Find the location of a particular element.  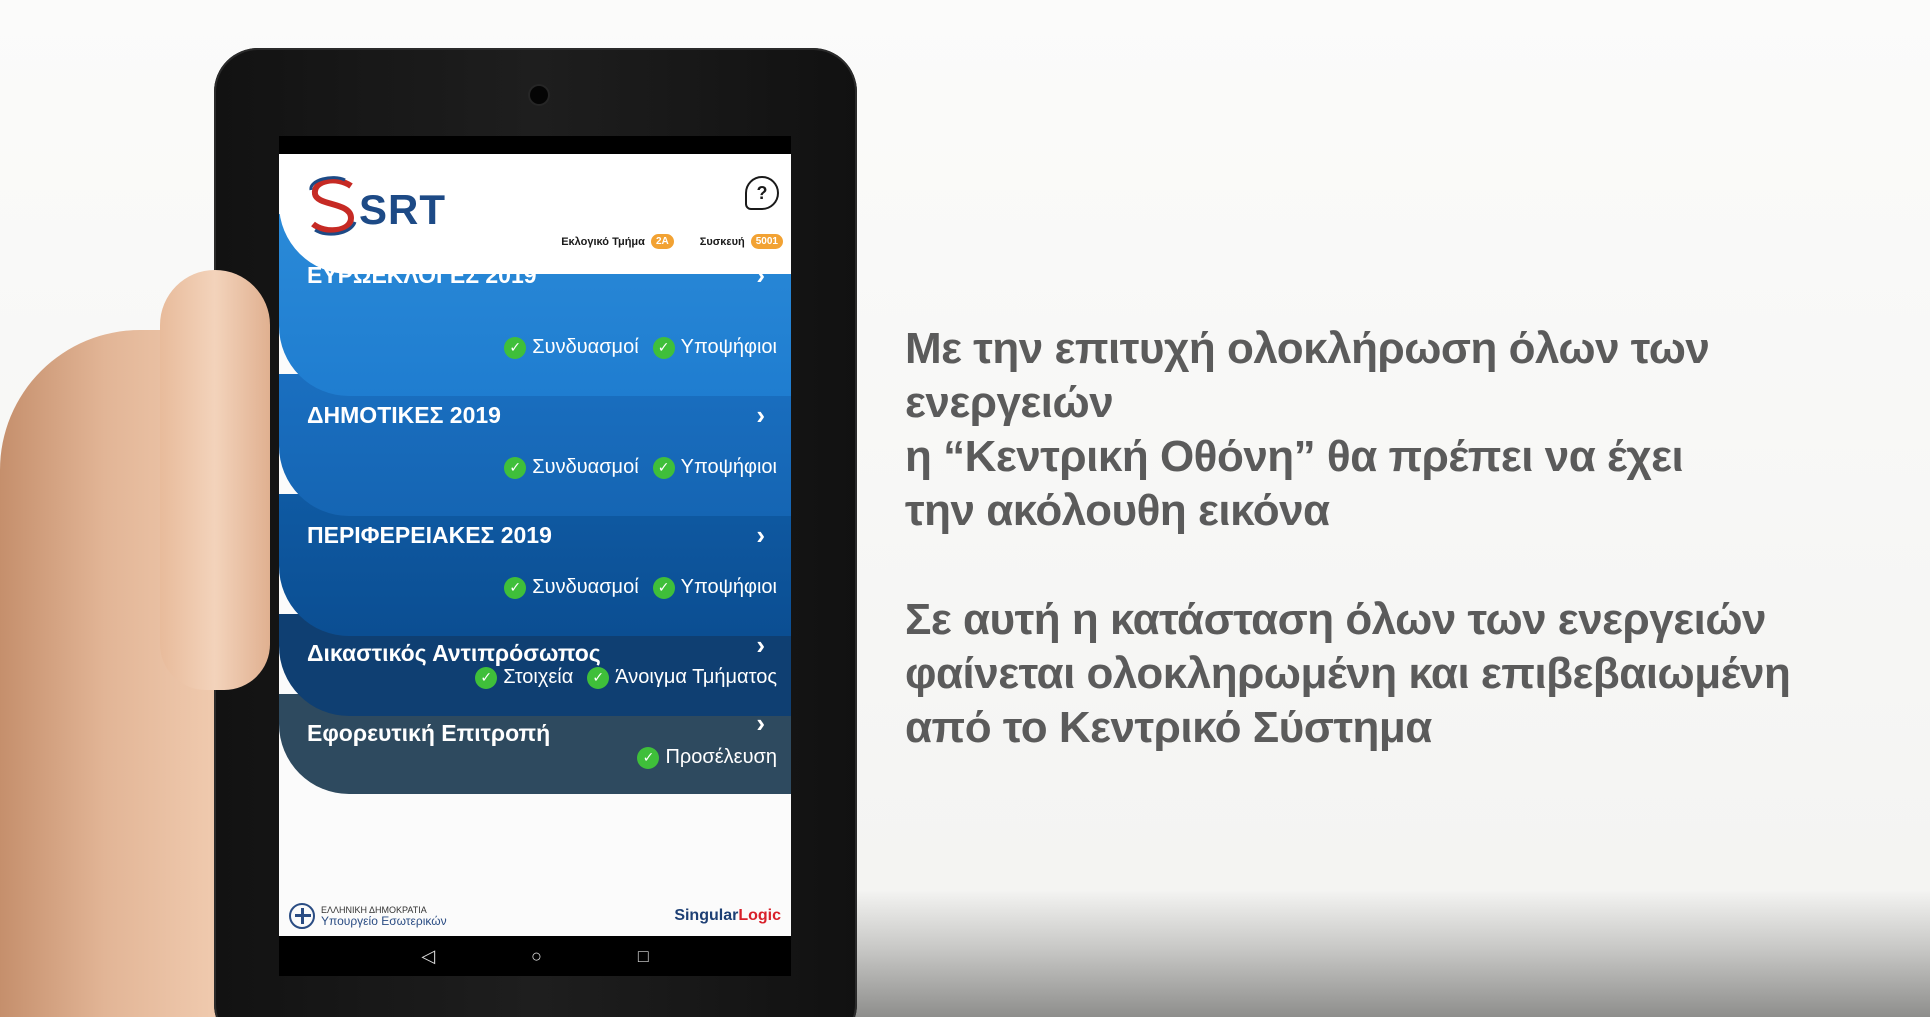

srt-logo: SRT is located at coordinates (377, 206).